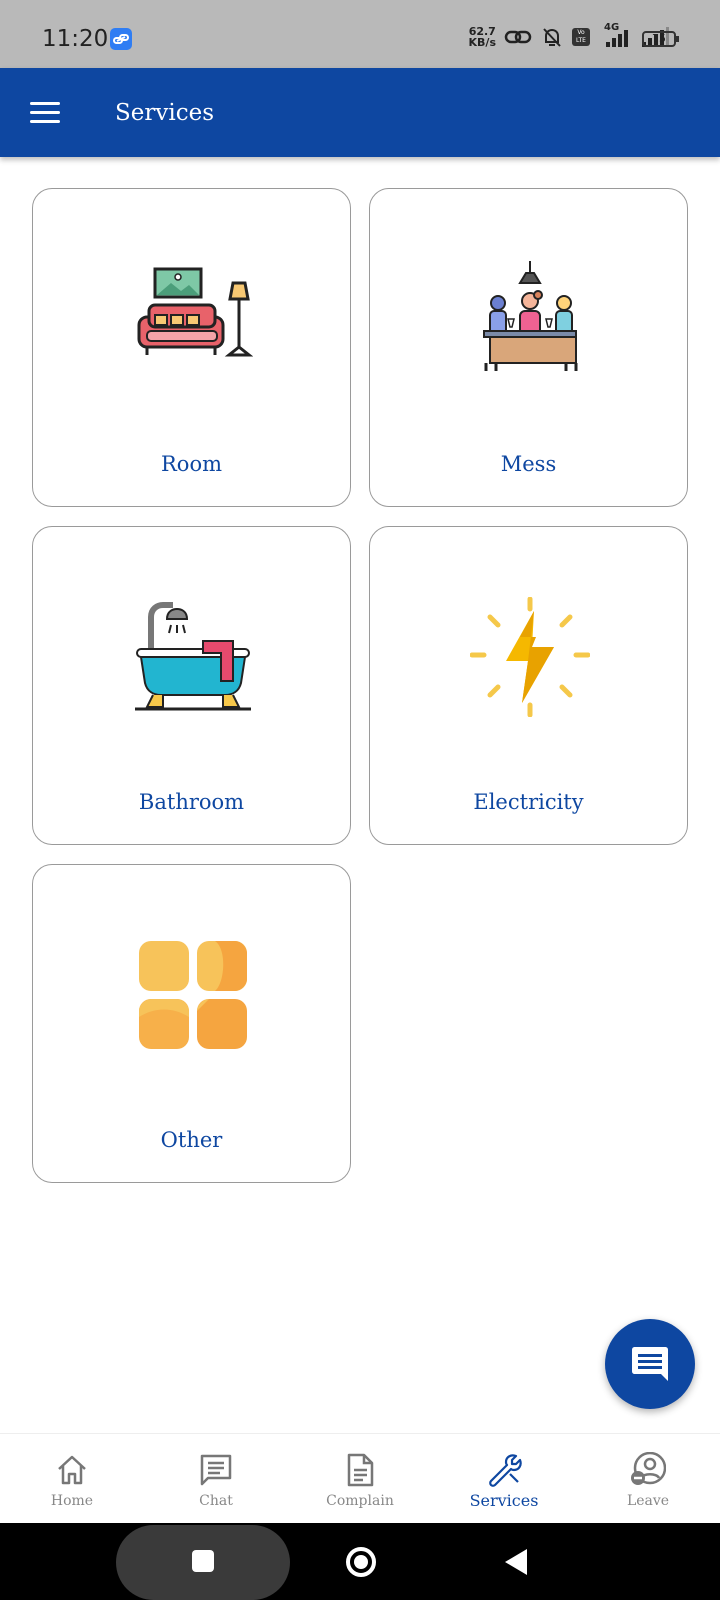  I want to click on nav-leave: Leave, so click(648, 1479).